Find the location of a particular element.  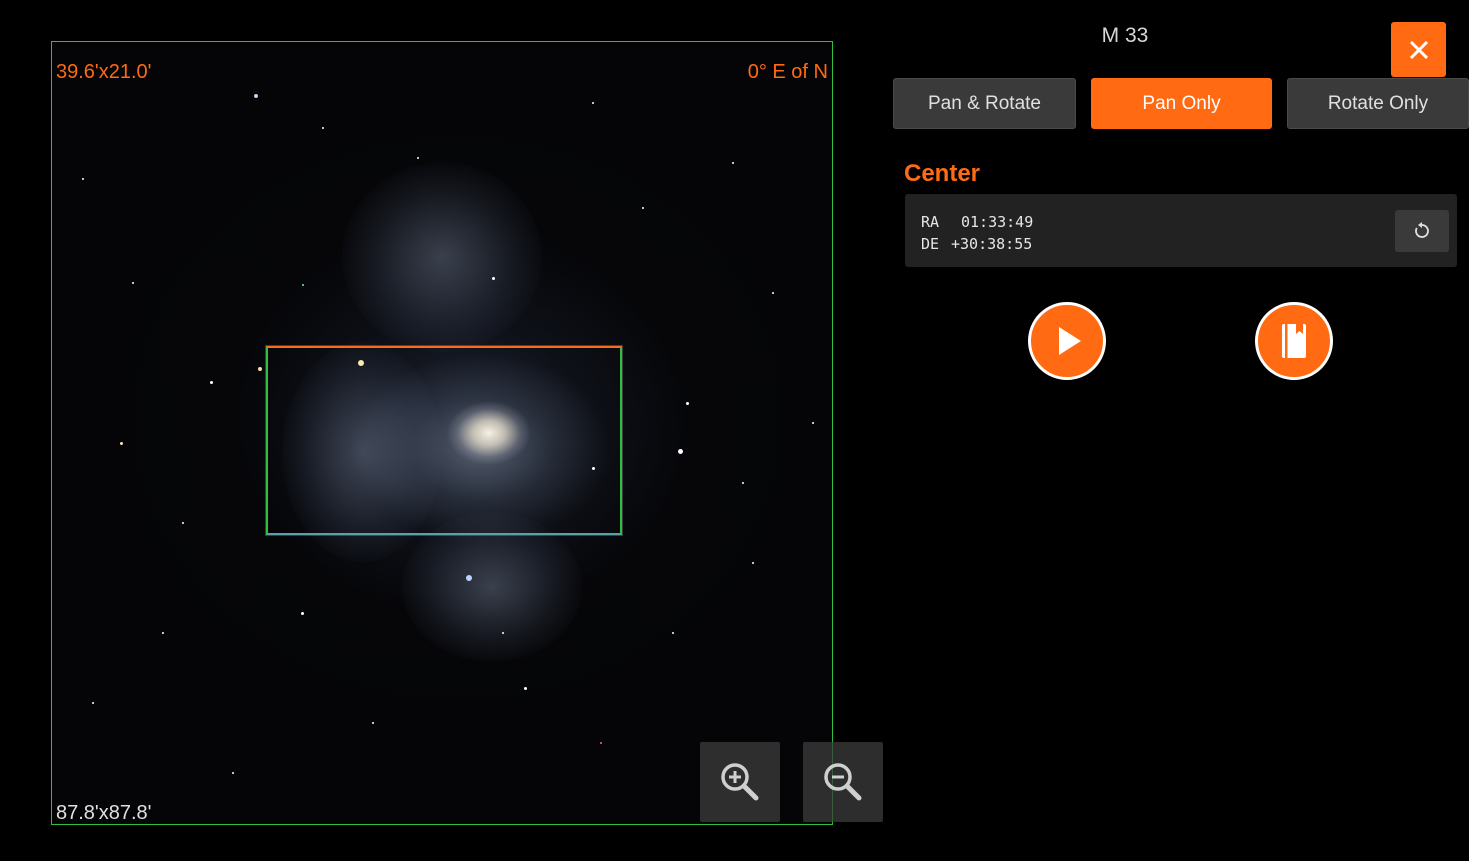

close-button is located at coordinates (1418, 49).